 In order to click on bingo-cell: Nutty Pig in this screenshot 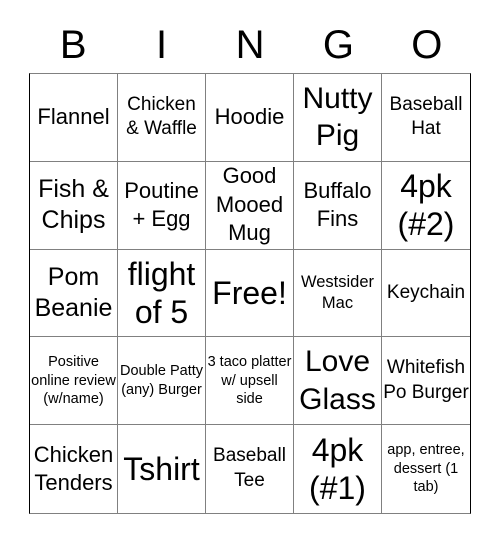, I will do `click(338, 118)`.